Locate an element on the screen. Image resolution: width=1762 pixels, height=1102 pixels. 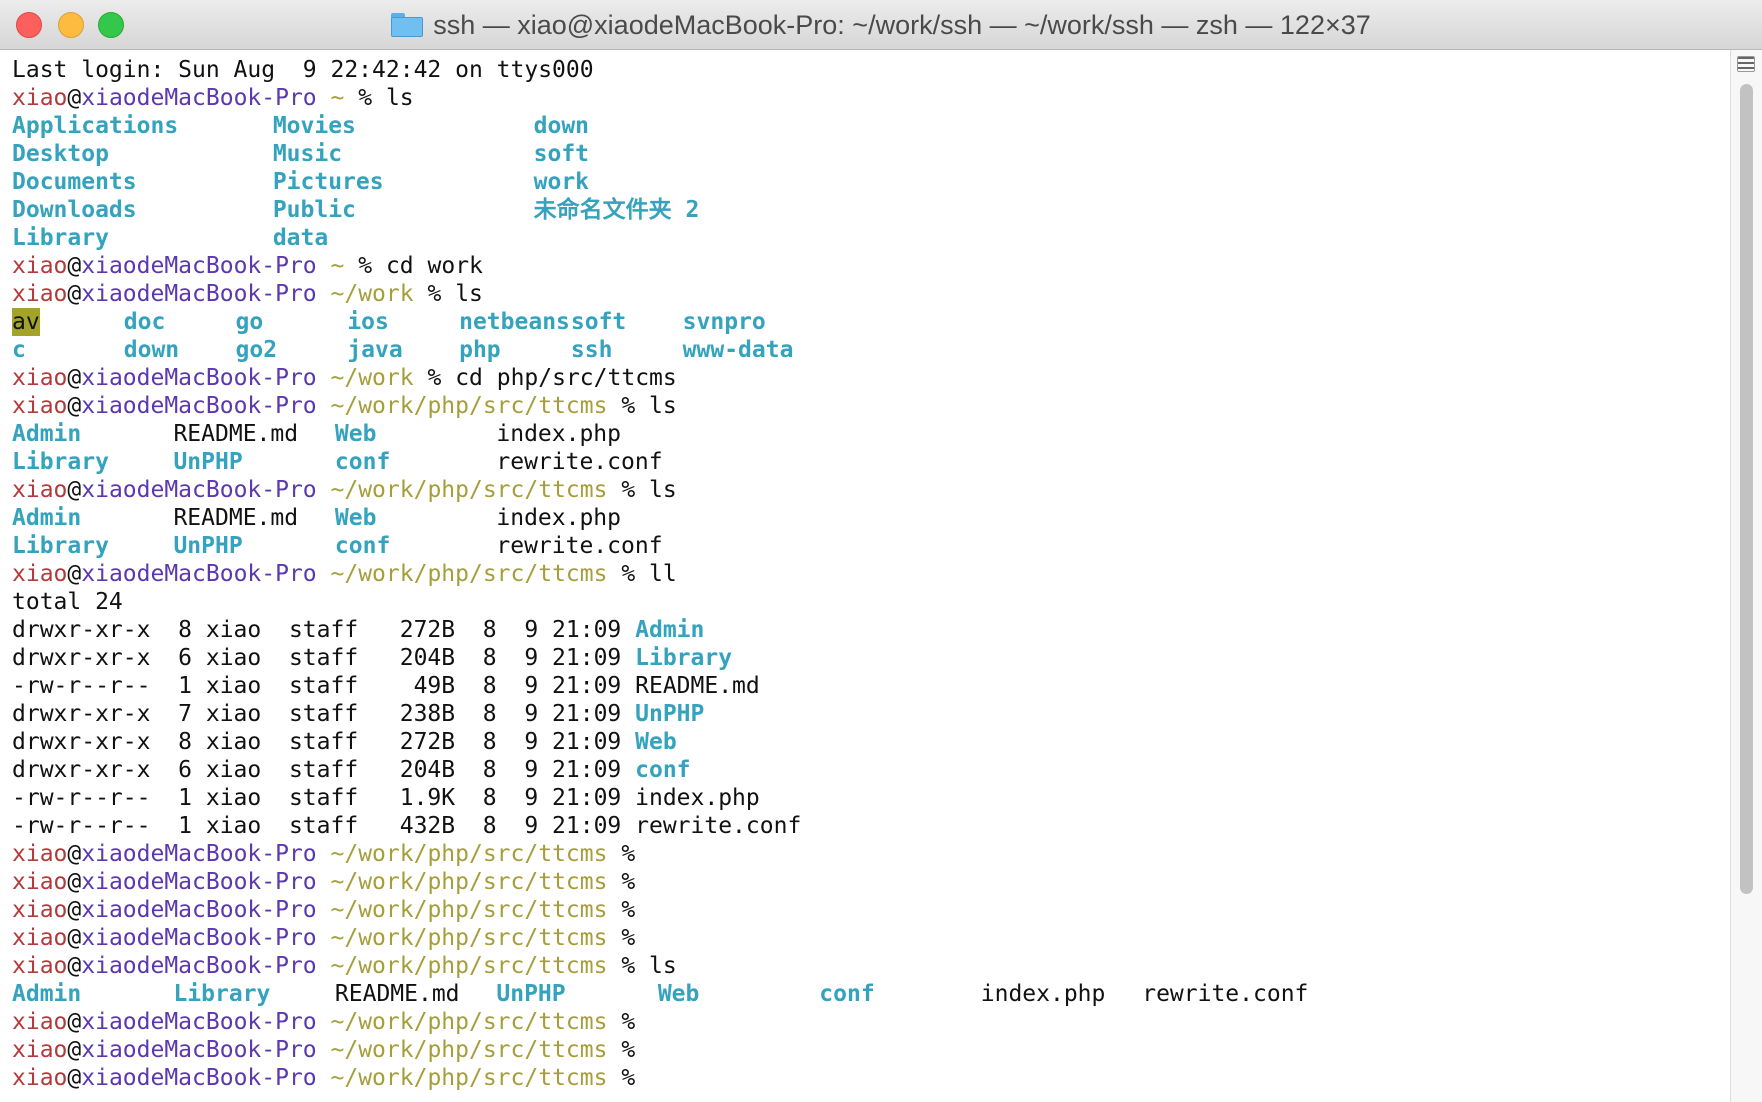
directory-entry: doc is located at coordinates (145, 322).